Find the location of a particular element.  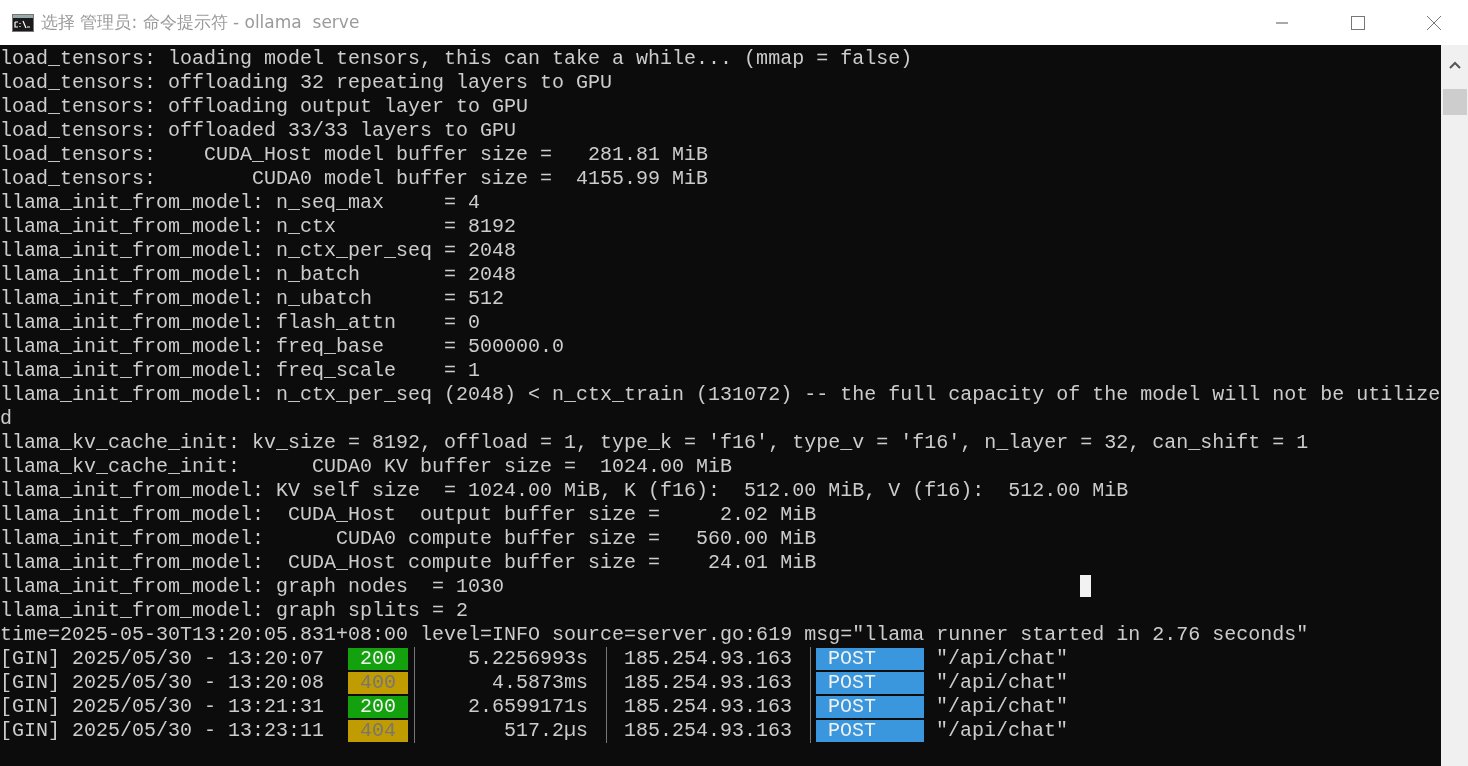

scrollbar-thumb is located at coordinates (1454, 102).